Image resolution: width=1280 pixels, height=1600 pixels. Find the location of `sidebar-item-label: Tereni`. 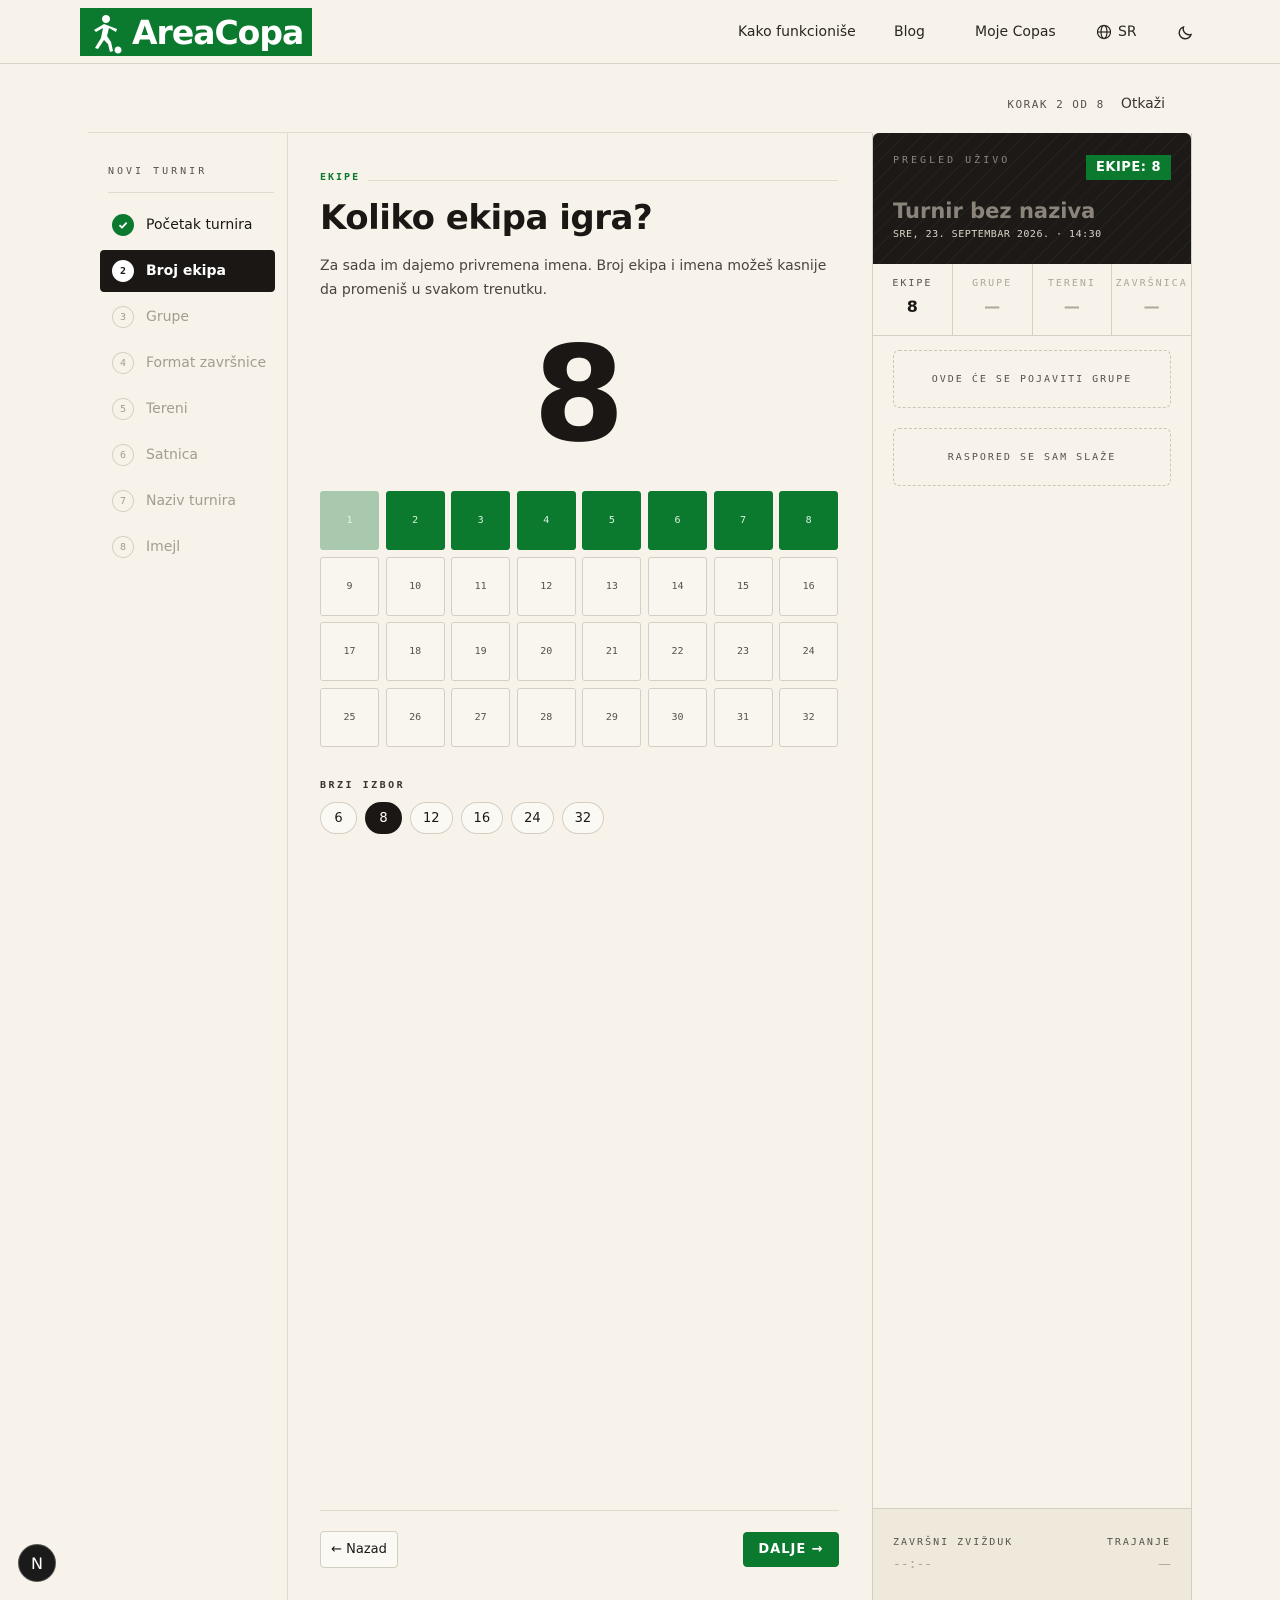

sidebar-item-label: Tereni is located at coordinates (167, 409).